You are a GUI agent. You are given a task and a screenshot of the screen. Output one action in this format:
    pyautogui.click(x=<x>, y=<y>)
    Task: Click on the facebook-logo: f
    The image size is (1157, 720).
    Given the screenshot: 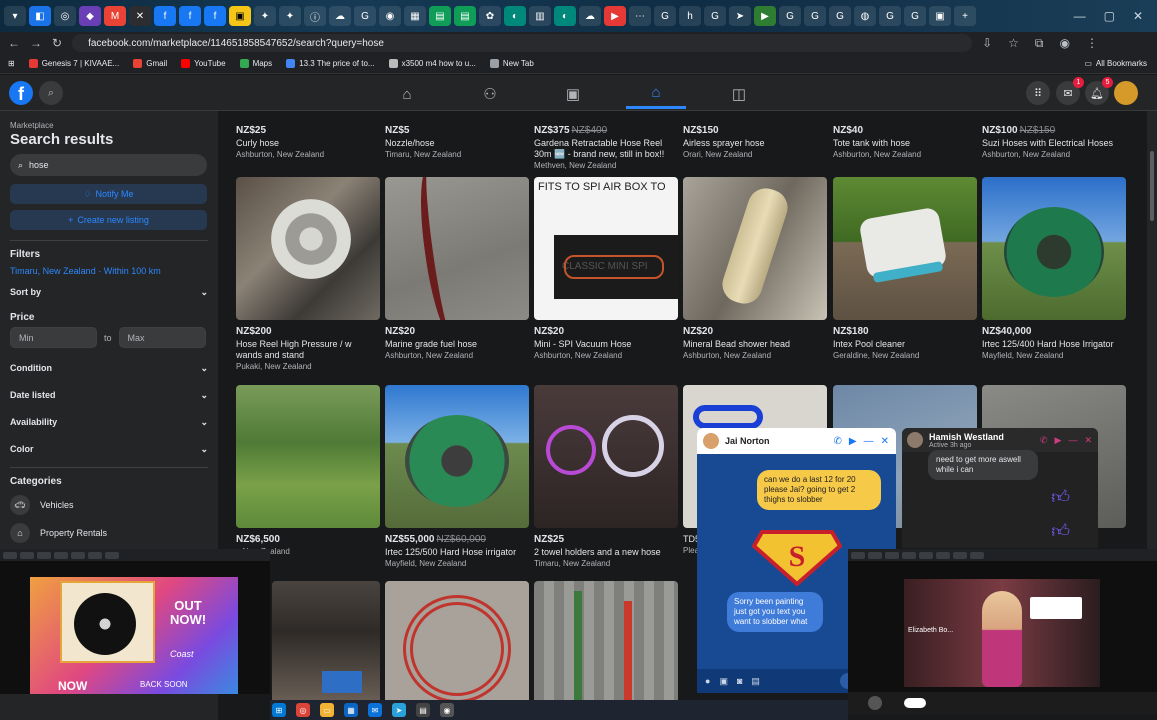 What is the action you would take?
    pyautogui.click(x=21, y=93)
    